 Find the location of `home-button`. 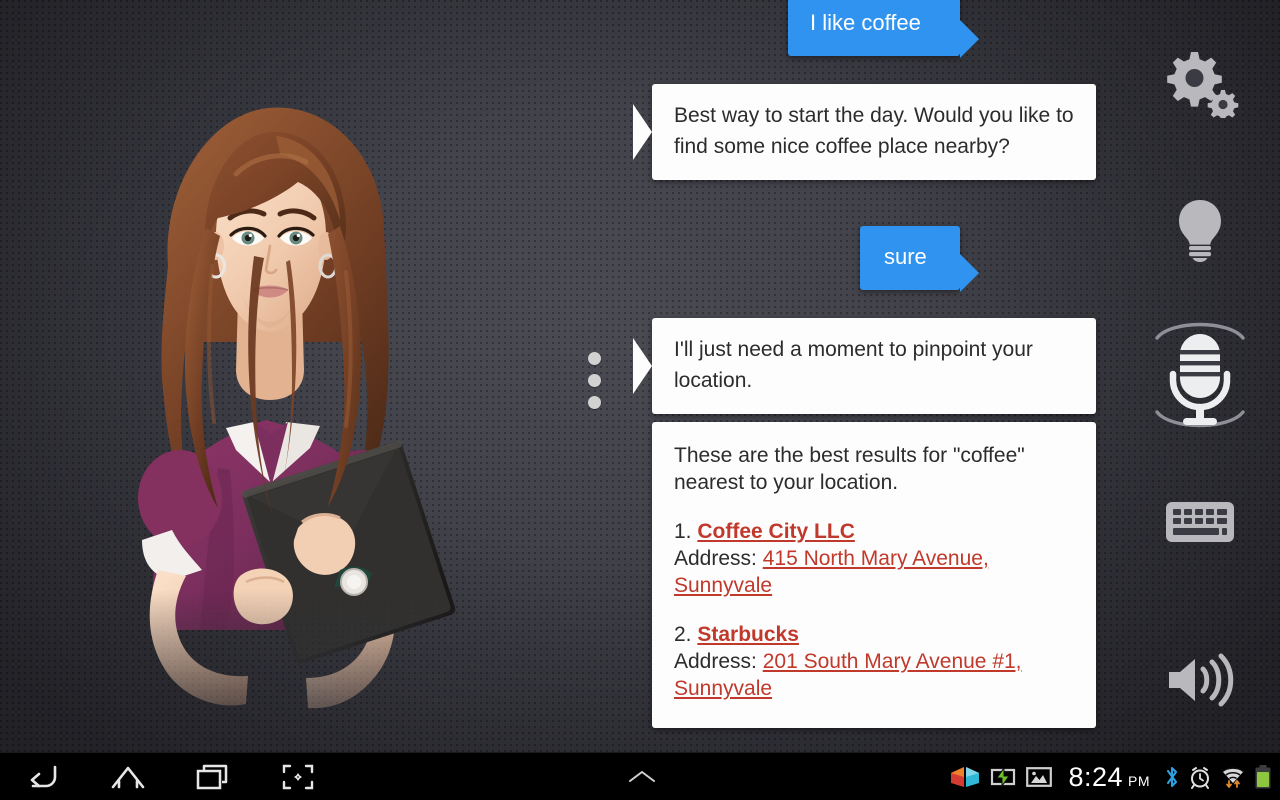

home-button is located at coordinates (127, 776).